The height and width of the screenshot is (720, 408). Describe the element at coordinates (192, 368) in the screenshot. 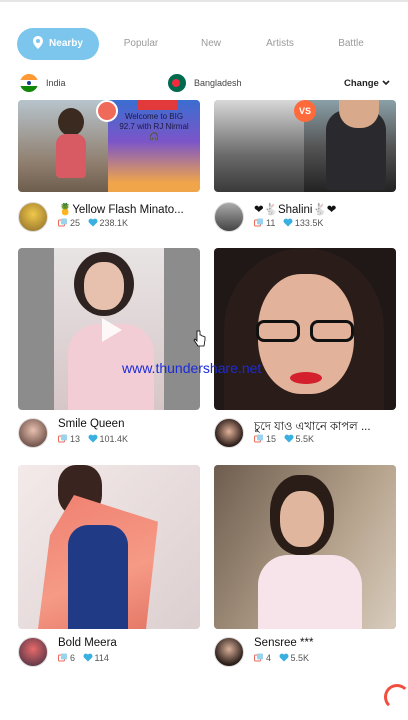

I see `watermark: www.thundershare.net` at that location.